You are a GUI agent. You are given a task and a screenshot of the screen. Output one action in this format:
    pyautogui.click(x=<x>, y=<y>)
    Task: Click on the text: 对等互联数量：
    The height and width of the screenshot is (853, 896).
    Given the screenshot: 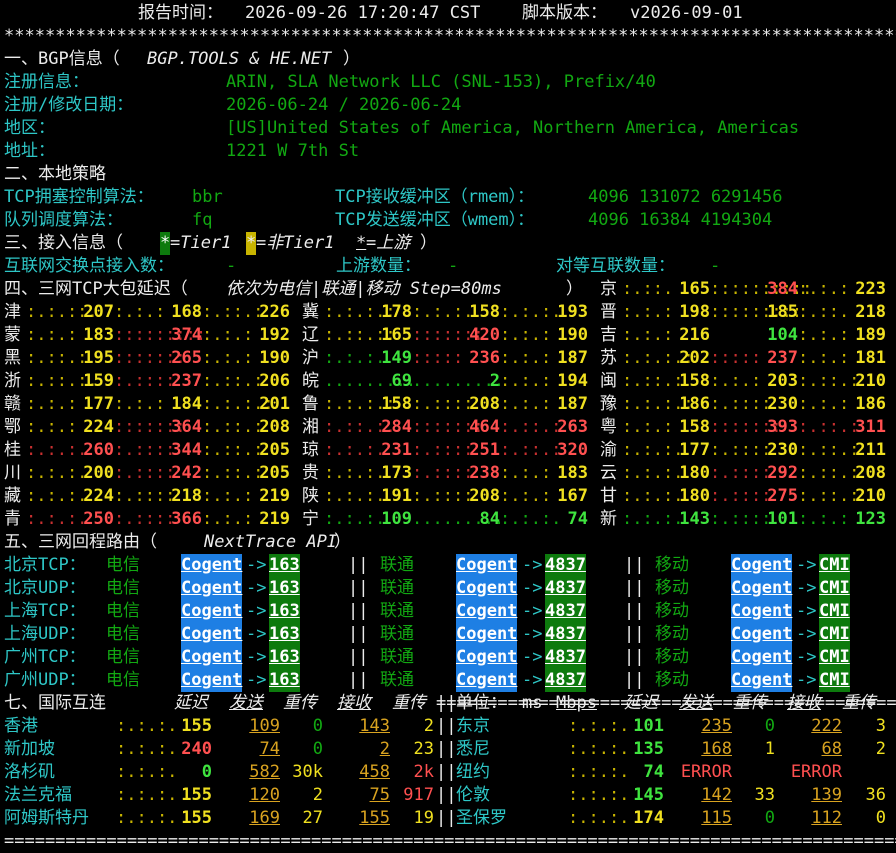 What is the action you would take?
    pyautogui.click(x=615, y=266)
    